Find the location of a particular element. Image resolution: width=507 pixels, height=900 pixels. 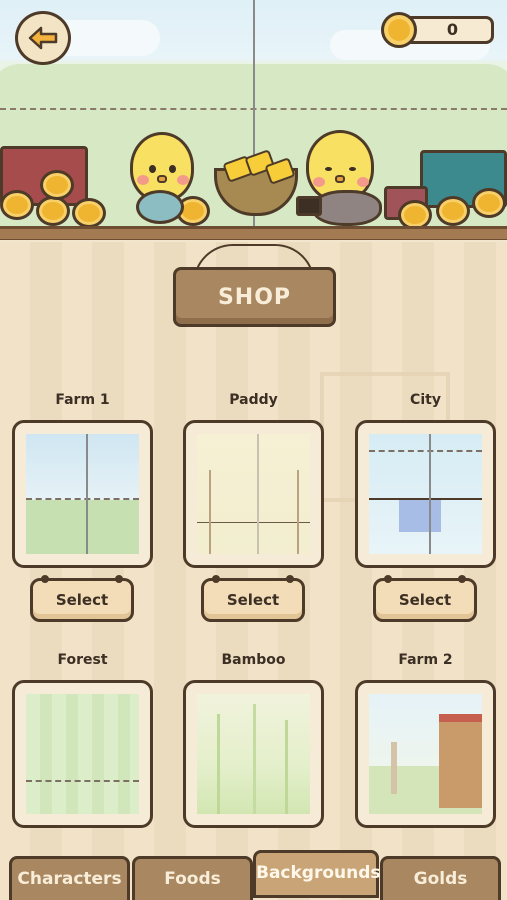

category-tabs: Characters Foods Backgrounds Golds is located at coordinates (253, 875).